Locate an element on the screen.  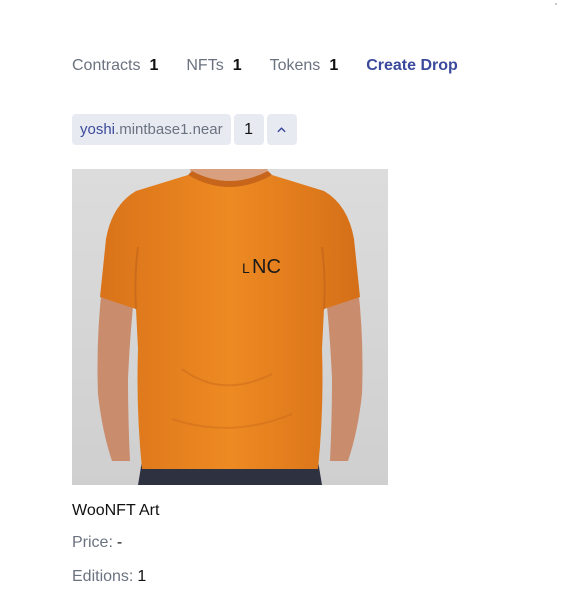
tab-nfts: NFTs 1 is located at coordinates (213, 66).